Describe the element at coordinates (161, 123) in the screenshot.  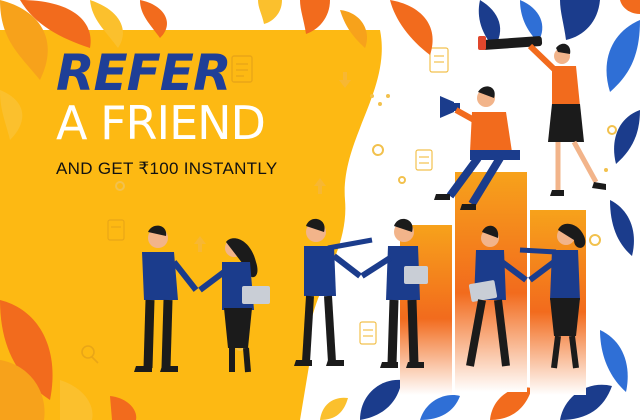
I see `headline-a-friend: A FRIEND` at that location.